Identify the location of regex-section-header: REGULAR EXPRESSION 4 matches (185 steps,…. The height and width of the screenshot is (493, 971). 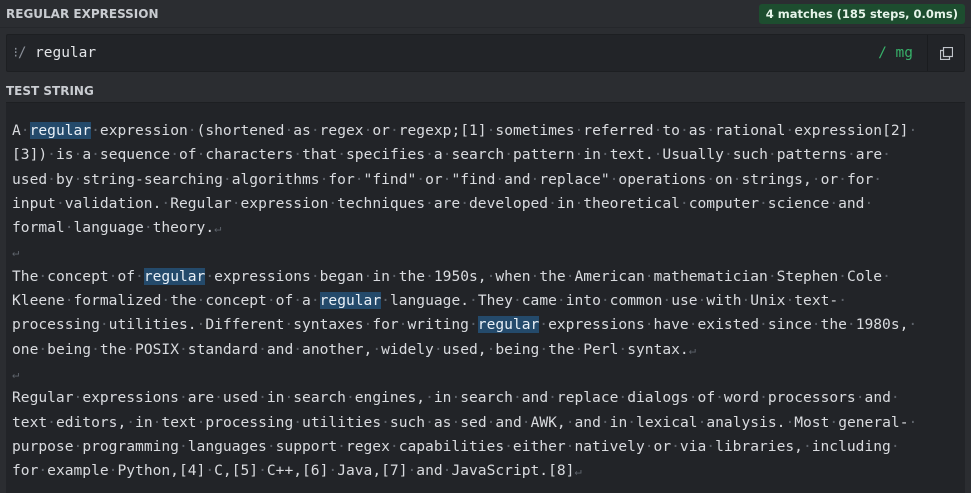
(485, 14).